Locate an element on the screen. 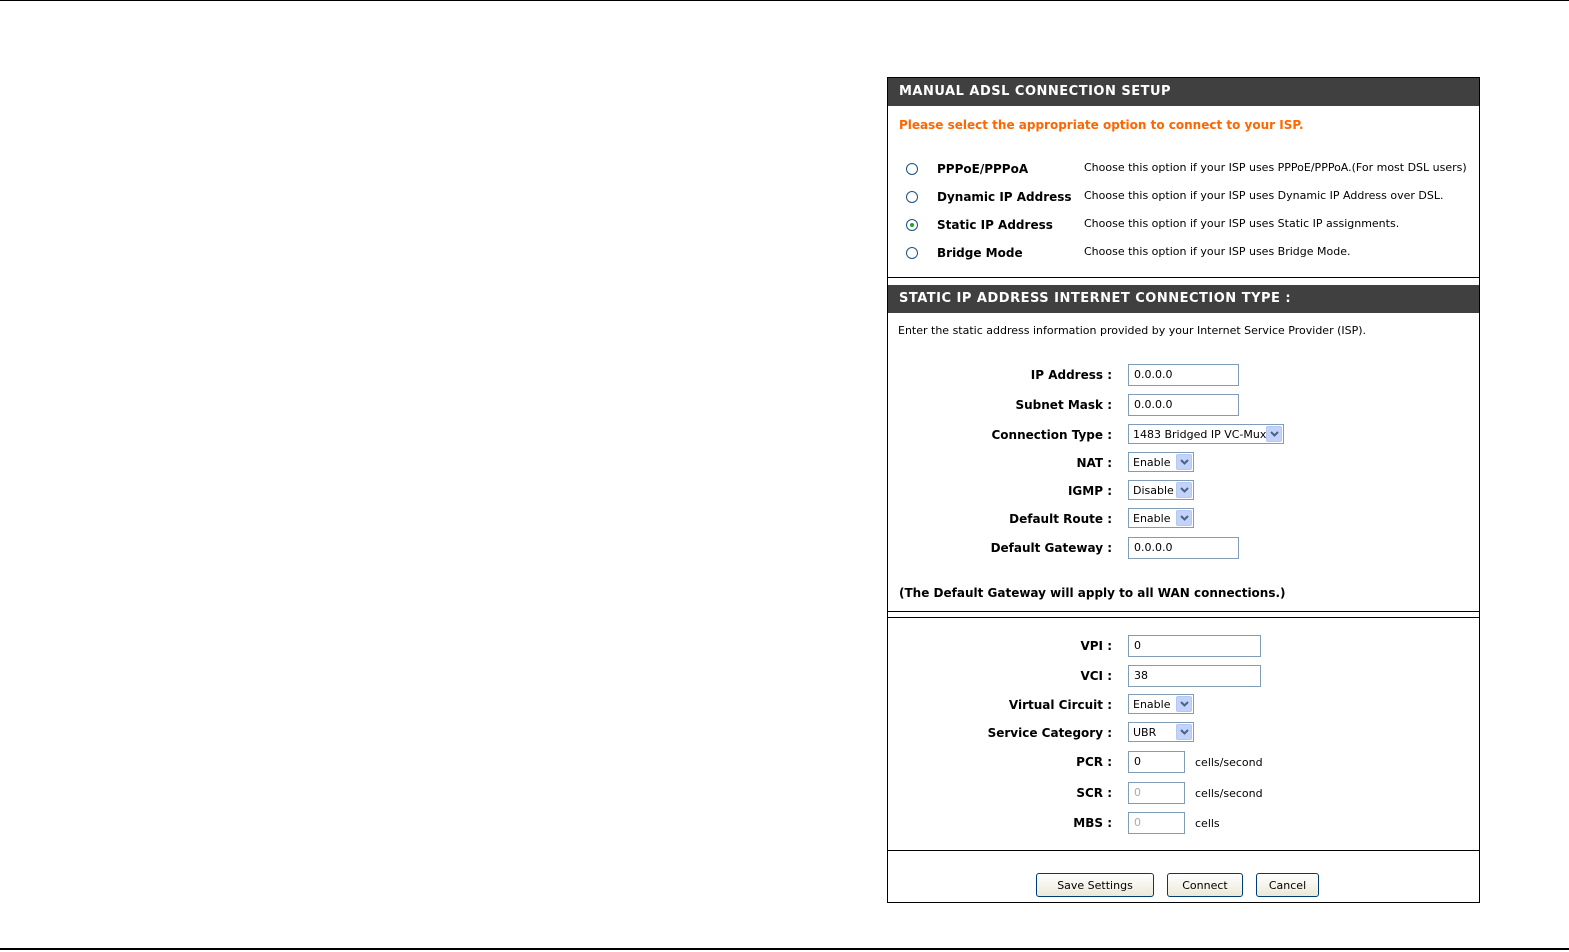 The width and height of the screenshot is (1569, 952). mbs-unit: cells is located at coordinates (1207, 823).